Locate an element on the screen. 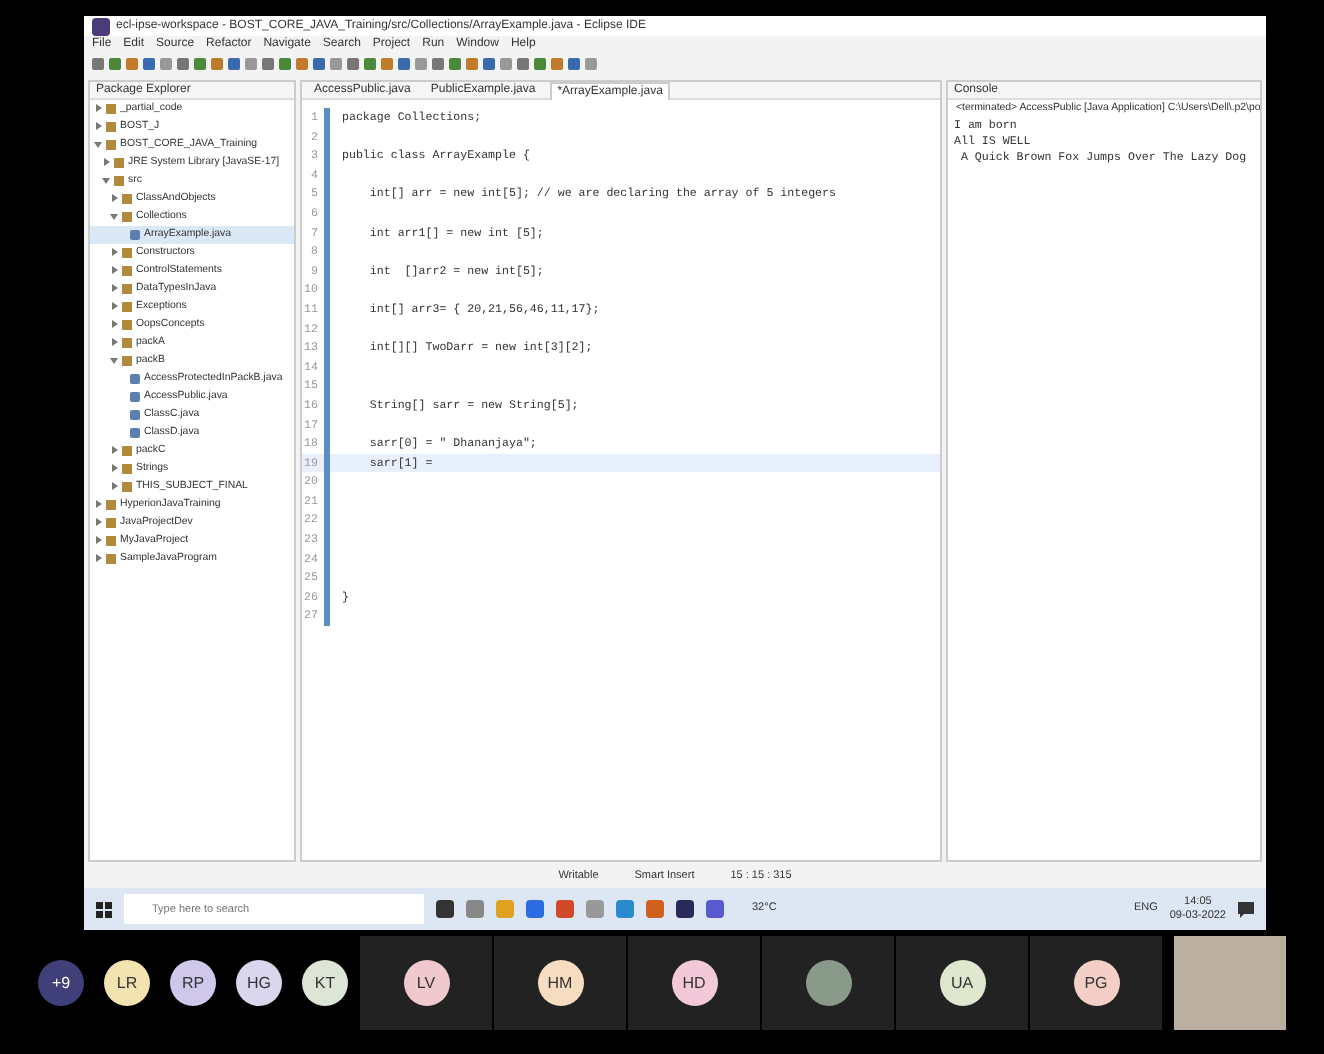 This screenshot has width=1324, height=1054. windows-start-icon is located at coordinates (104, 909).